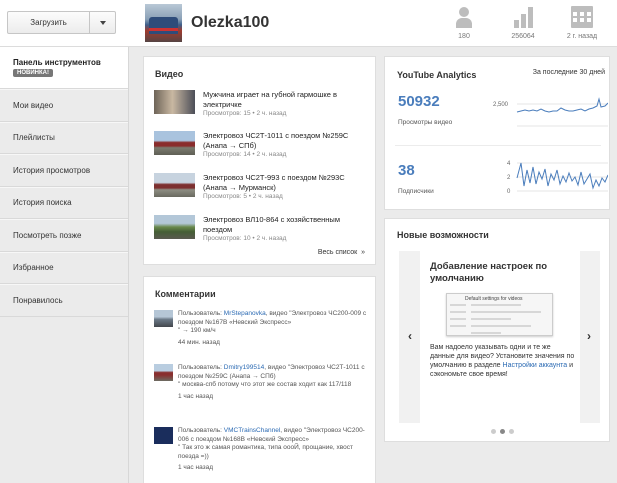  I want to click on subscribers-sparkline: 4 2 0, so click(550, 178).